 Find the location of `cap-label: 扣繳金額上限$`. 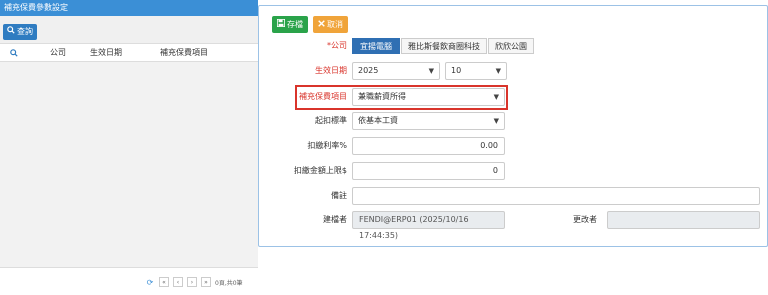

cap-label: 扣繳金額上限$ is located at coordinates (320, 170).